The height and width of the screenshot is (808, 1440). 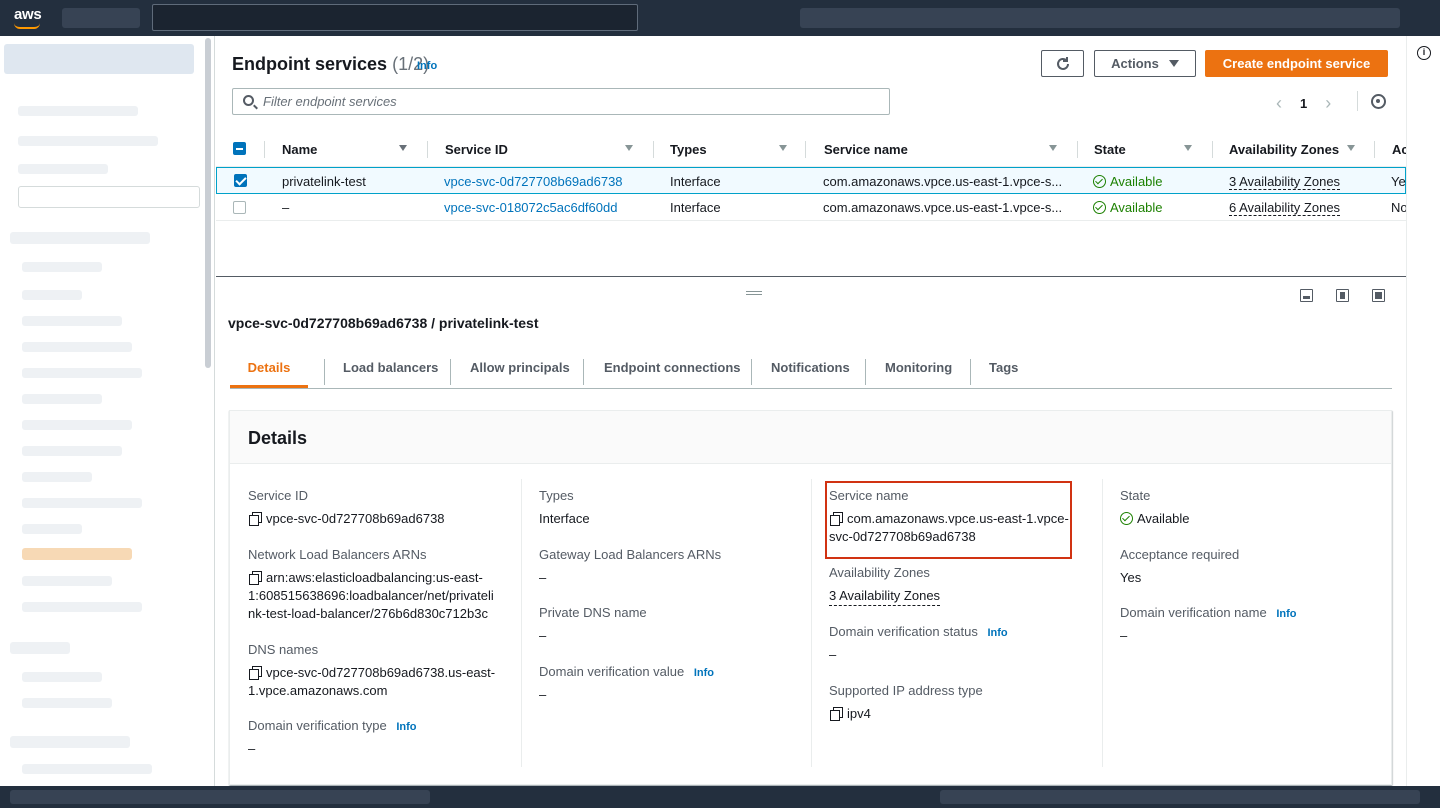 What do you see at coordinates (543, 577) in the screenshot?
I see `glb-arns-value: –` at bounding box center [543, 577].